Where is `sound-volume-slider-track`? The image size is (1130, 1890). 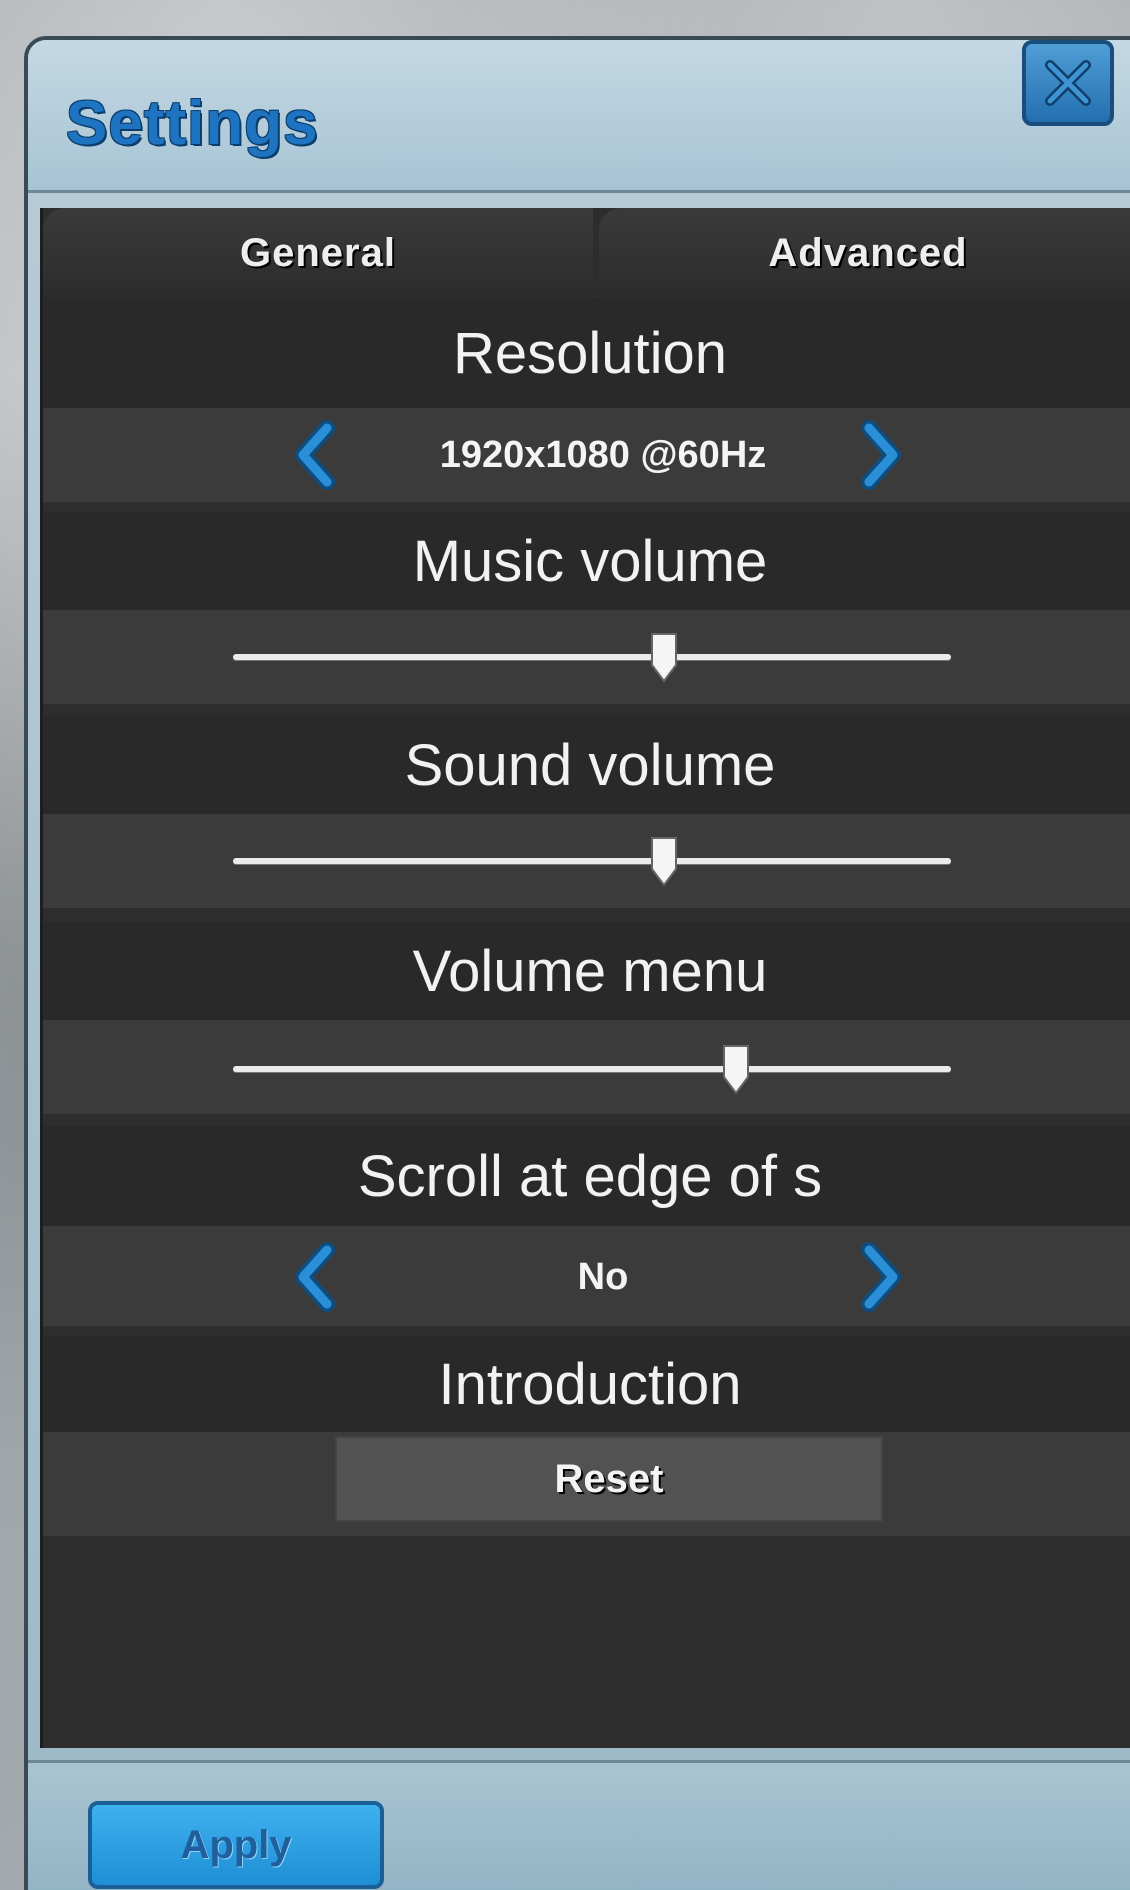 sound-volume-slider-track is located at coordinates (592, 861).